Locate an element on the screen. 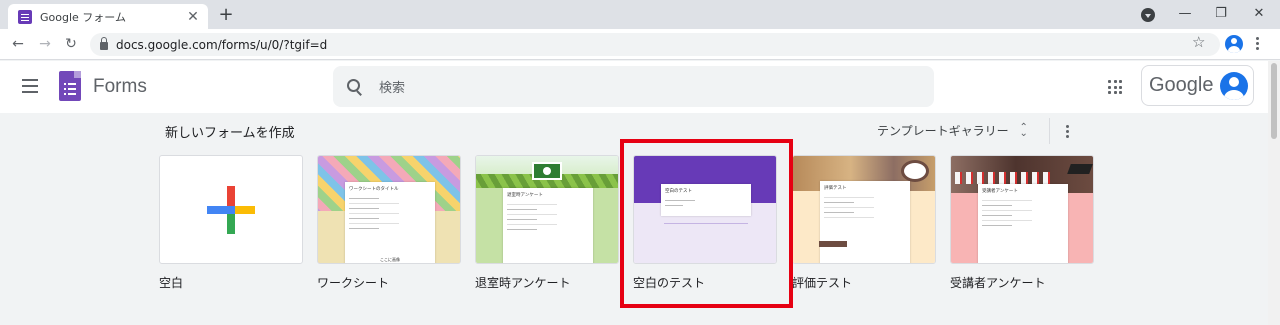  template-worksheet: ワークシートのタイトル ここに画像 ワークシート is located at coordinates (389, 223).